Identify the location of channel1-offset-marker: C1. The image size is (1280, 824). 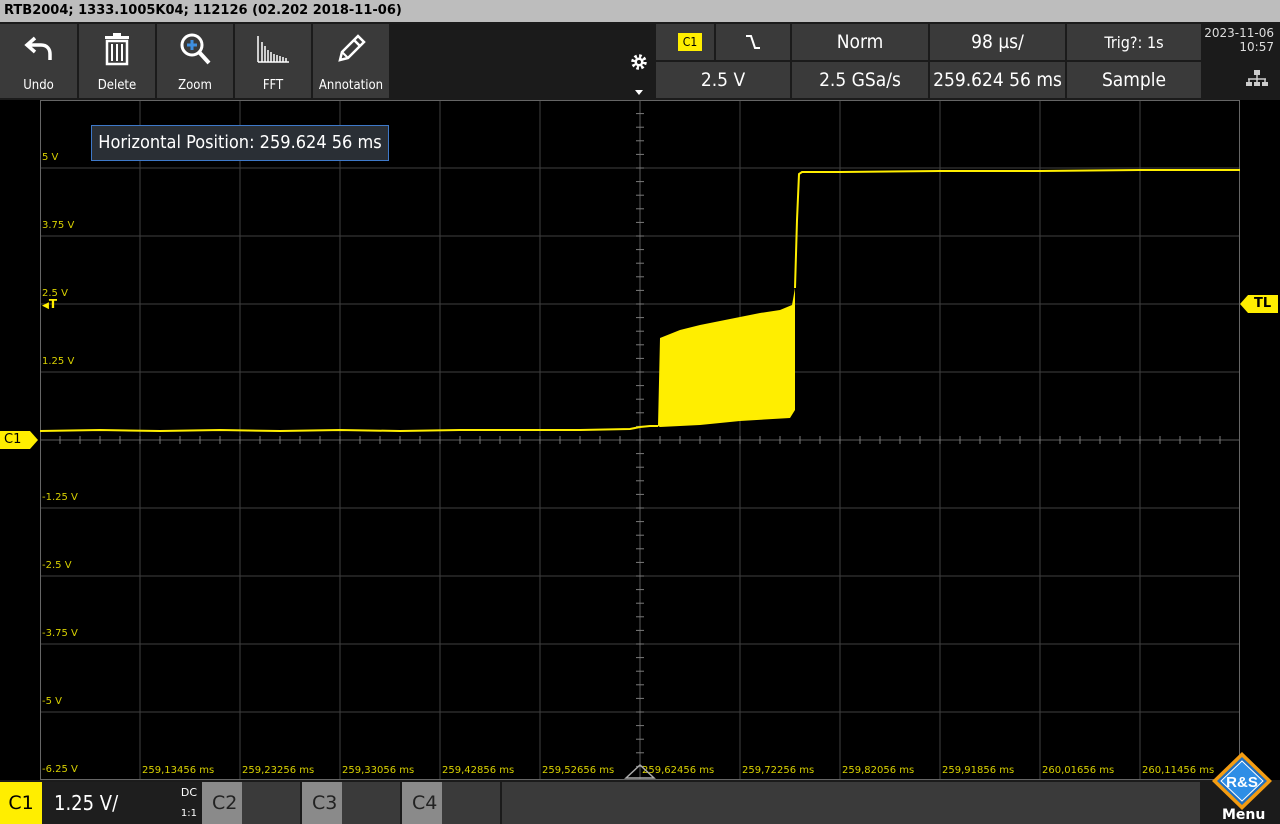
(20, 440).